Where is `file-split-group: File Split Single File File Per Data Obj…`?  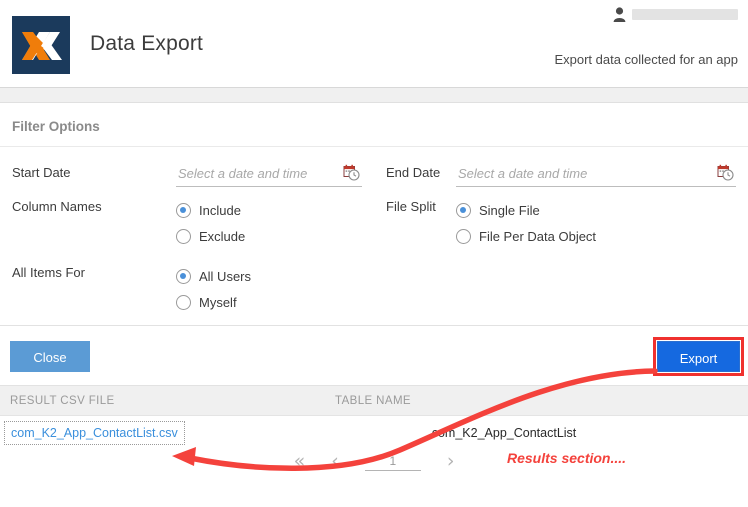 file-split-group: File Split Single File File Per Data Obj… is located at coordinates (561, 222).